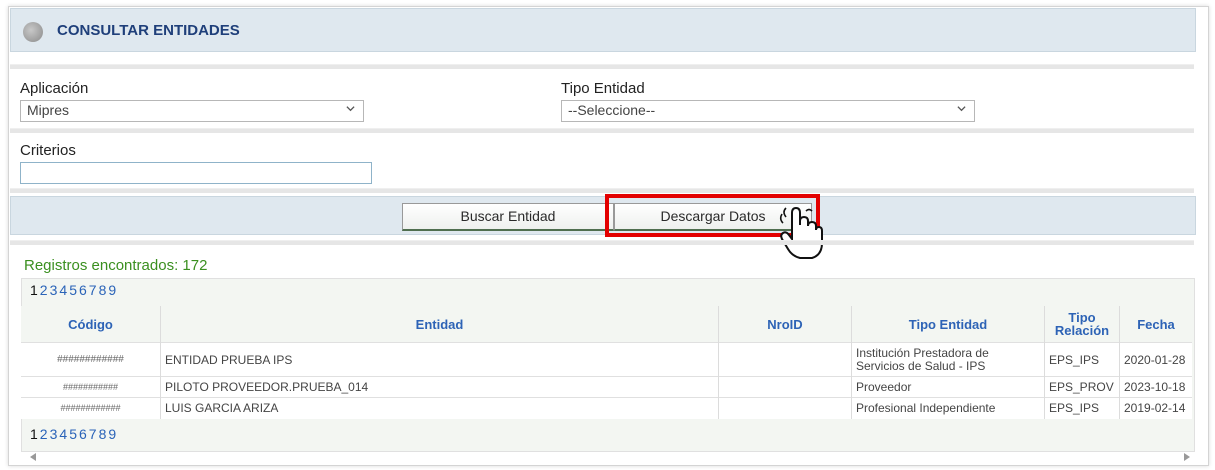  What do you see at coordinates (439, 324) in the screenshot?
I see `col-entidad: Entidad` at bounding box center [439, 324].